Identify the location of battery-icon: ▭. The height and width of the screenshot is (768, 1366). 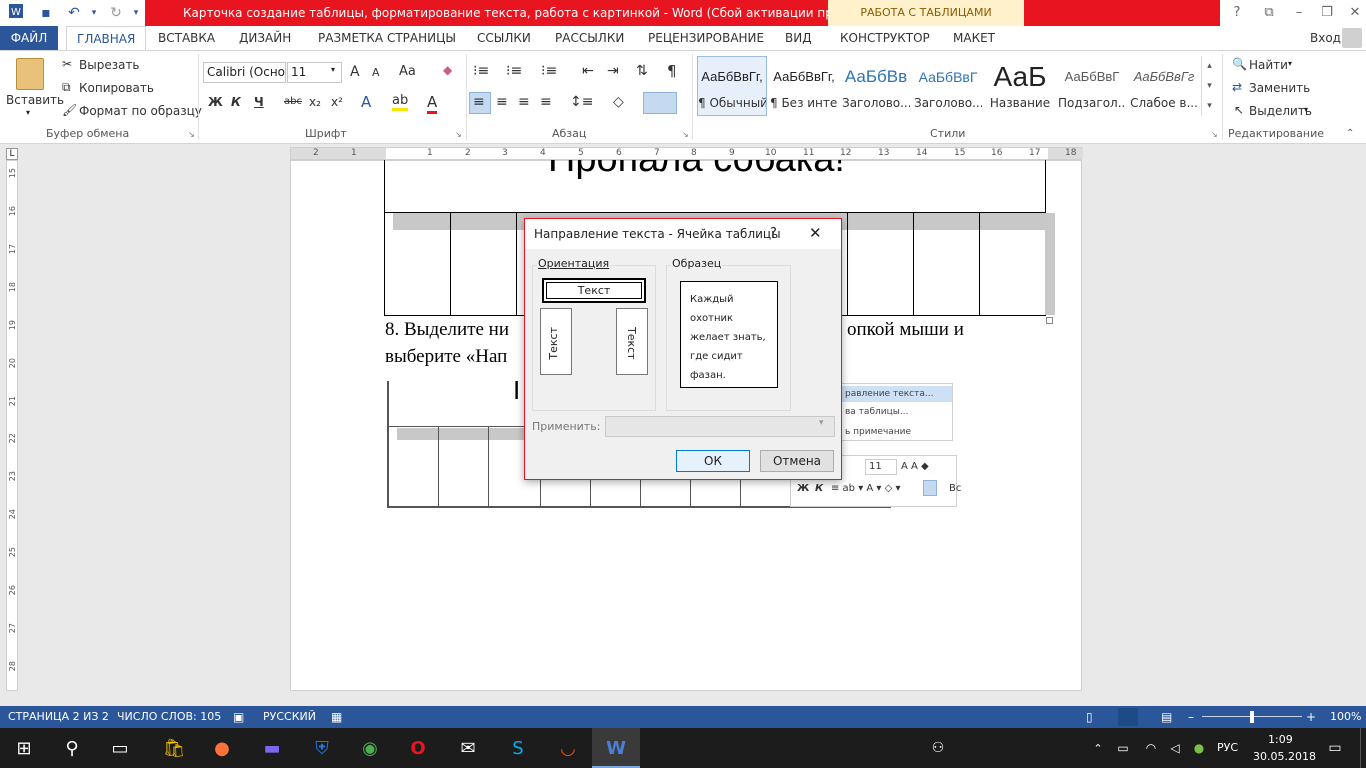
(1123, 748).